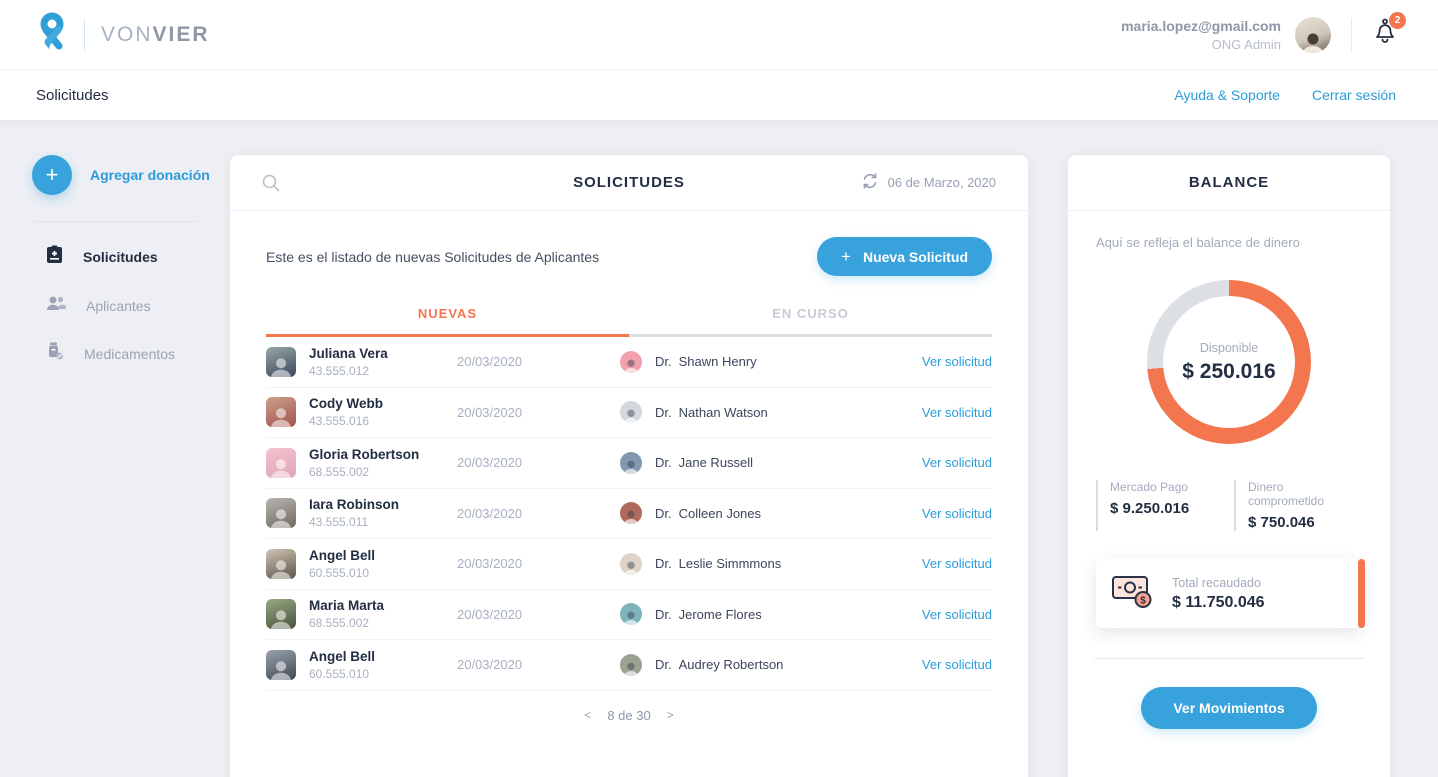 The width and height of the screenshot is (1438, 777). I want to click on logout-link: Cerrar sesión, so click(1354, 95).